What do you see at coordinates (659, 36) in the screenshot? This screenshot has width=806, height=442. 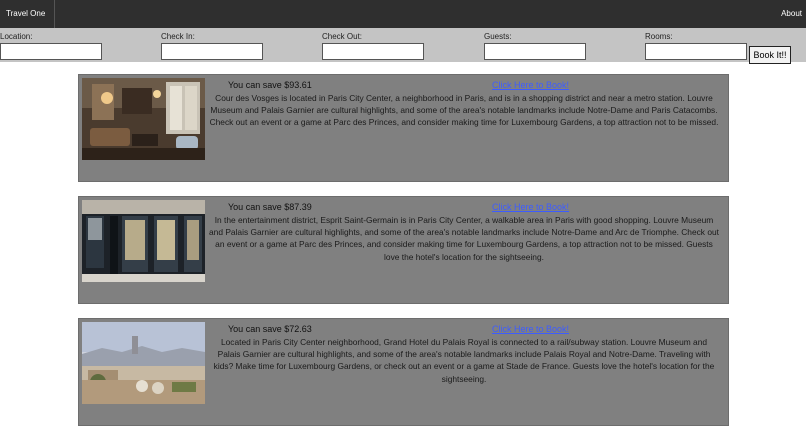 I see `rooms-label: Rooms:` at bounding box center [659, 36].